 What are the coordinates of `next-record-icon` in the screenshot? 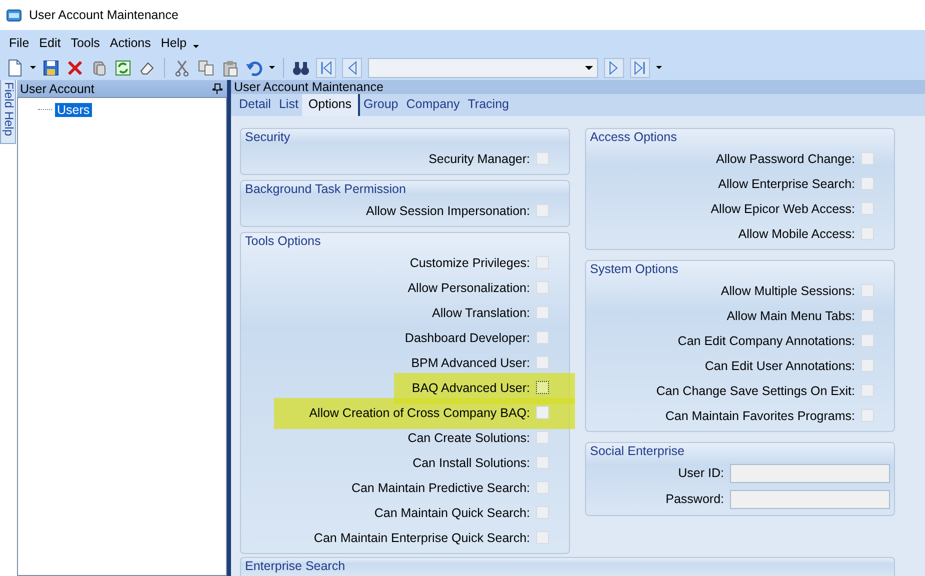 It's located at (614, 67).